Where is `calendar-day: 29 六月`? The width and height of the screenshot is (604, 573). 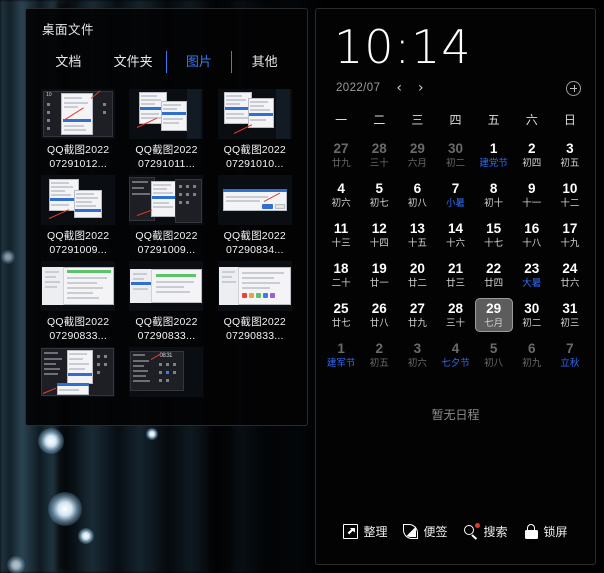
calendar-day: 29 六月 is located at coordinates (417, 155).